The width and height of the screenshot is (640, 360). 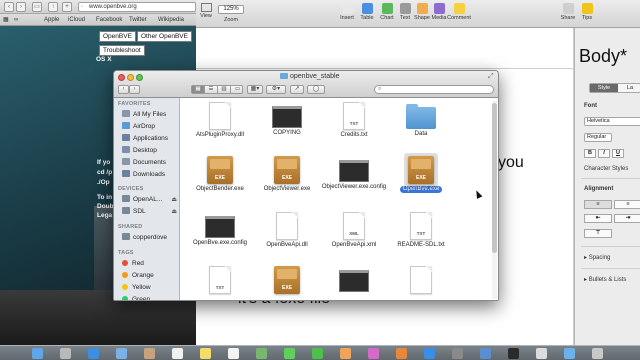 I want to click on maps-icon, so click(x=261, y=353).